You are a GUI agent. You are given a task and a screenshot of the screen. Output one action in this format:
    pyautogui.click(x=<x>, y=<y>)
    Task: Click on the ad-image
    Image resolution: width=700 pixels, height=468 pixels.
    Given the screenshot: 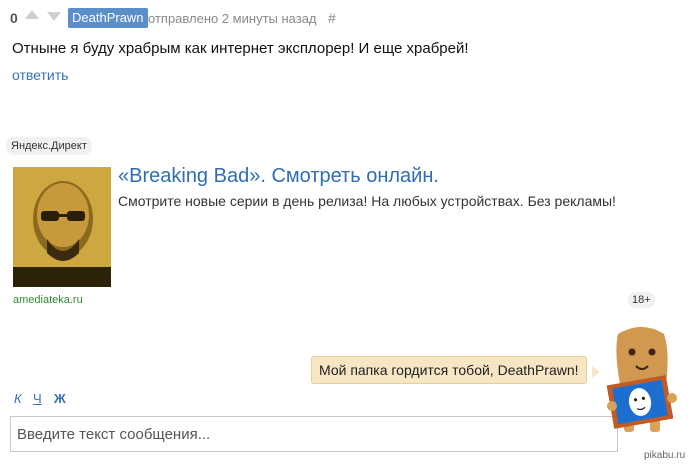 What is the action you would take?
    pyautogui.click(x=62, y=227)
    